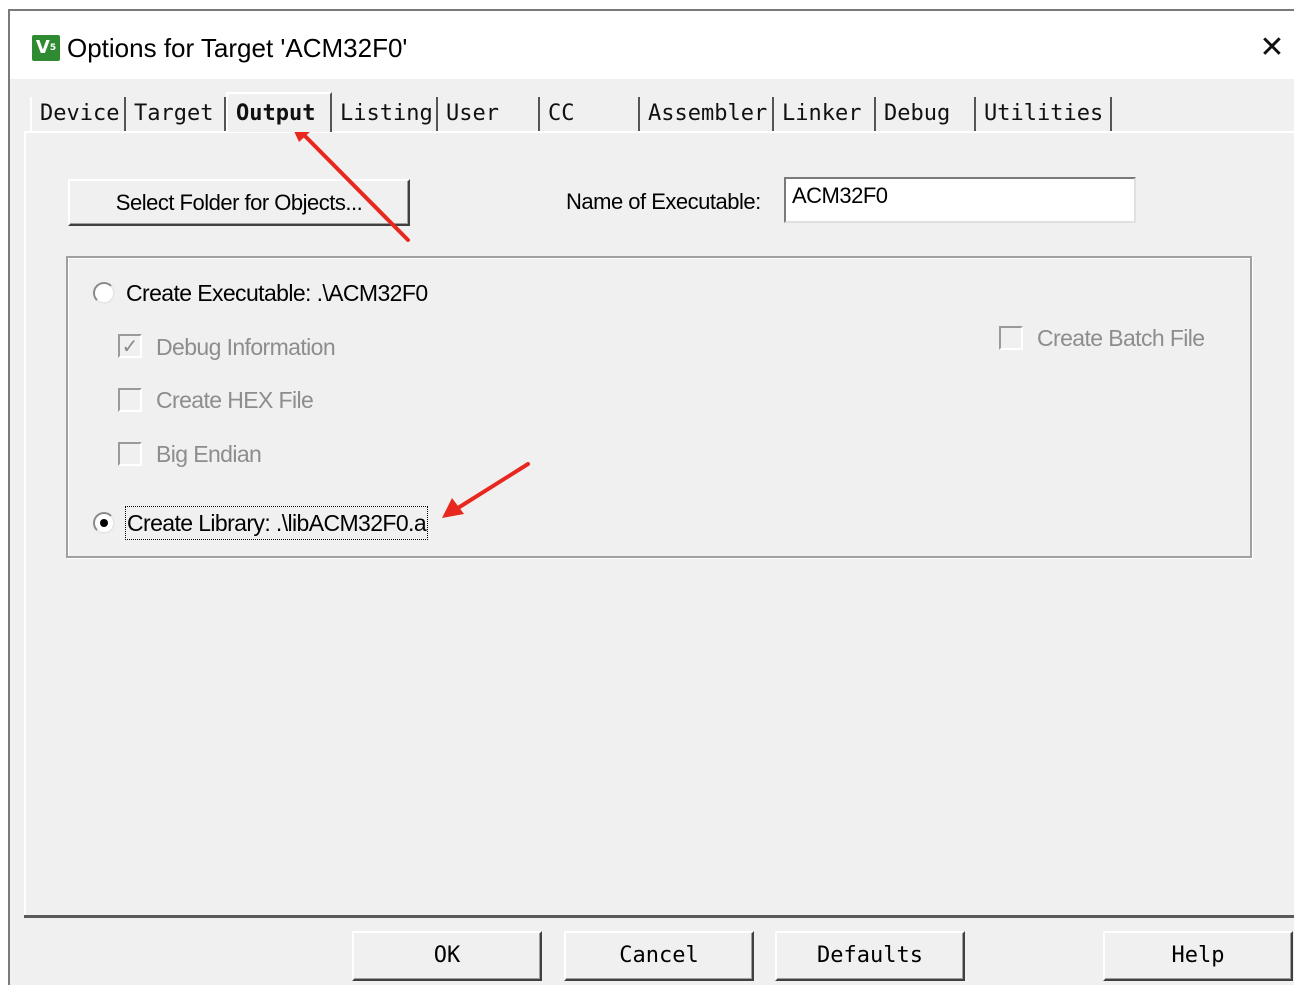  What do you see at coordinates (1121, 338) in the screenshot?
I see `create-batch-label: Create Batch File` at bounding box center [1121, 338].